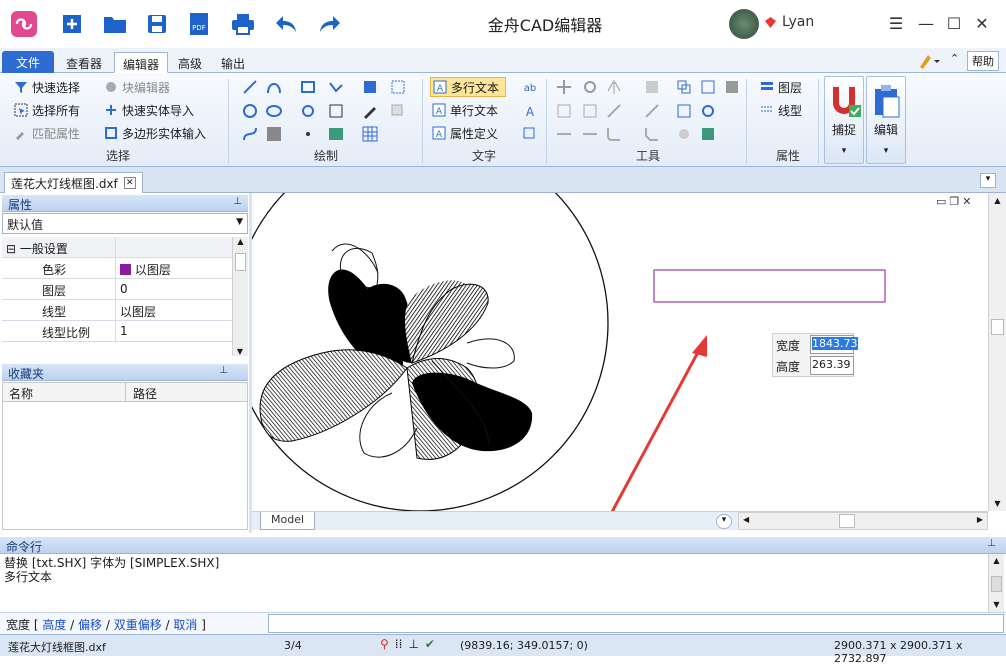 This screenshot has width=1006, height=665. Describe the element at coordinates (744, 24) in the screenshot. I see `avatar` at that location.